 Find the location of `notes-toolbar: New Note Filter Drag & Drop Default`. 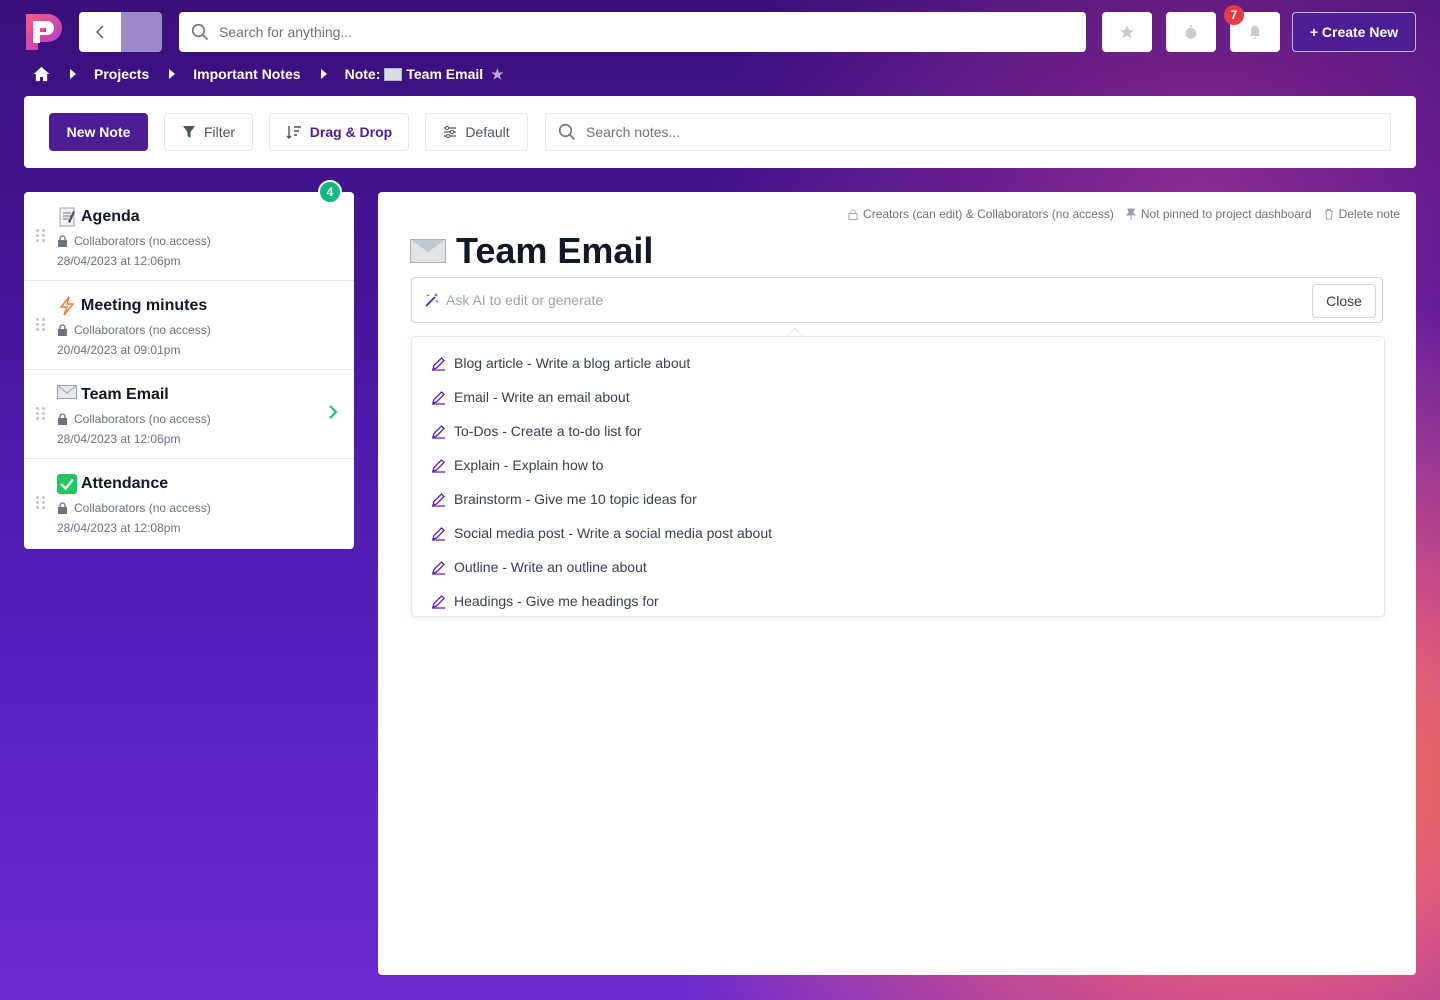

notes-toolbar: New Note Filter Drag & Drop Default is located at coordinates (720, 132).